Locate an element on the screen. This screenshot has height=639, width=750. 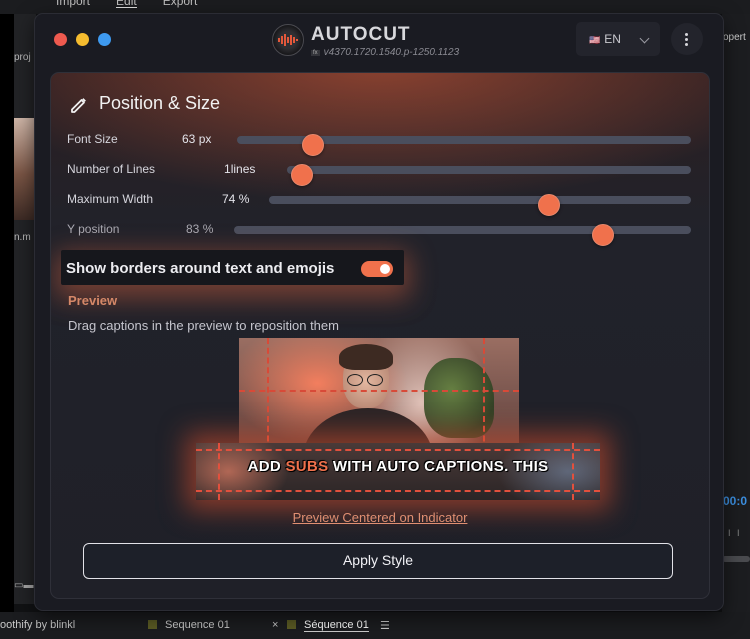
y-position-value: 83 % is located at coordinates (199, 229).